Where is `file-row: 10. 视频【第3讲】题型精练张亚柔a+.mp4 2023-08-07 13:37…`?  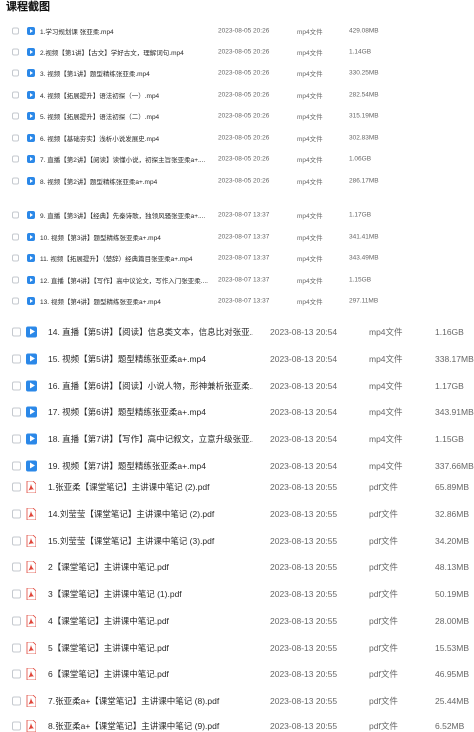 file-row: 10. 视频【第3讲】题型精练张亚柔a+.mp4 2023-08-07 13:37… is located at coordinates (237, 236).